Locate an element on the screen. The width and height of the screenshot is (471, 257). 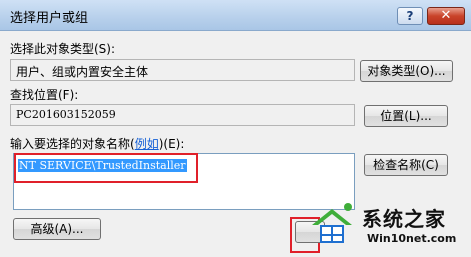
object-names-label-prefix: 输入要选择的对象名称( is located at coordinates (72, 144).